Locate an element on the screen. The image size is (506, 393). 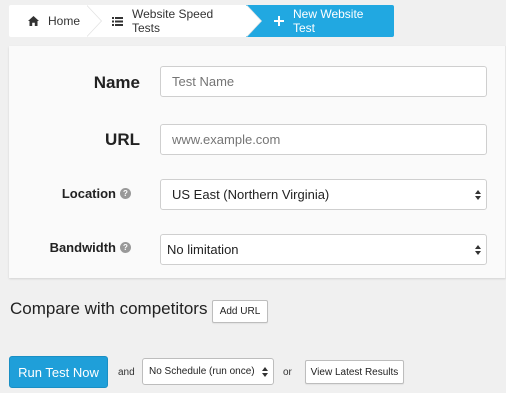
url-input is located at coordinates (323, 139).